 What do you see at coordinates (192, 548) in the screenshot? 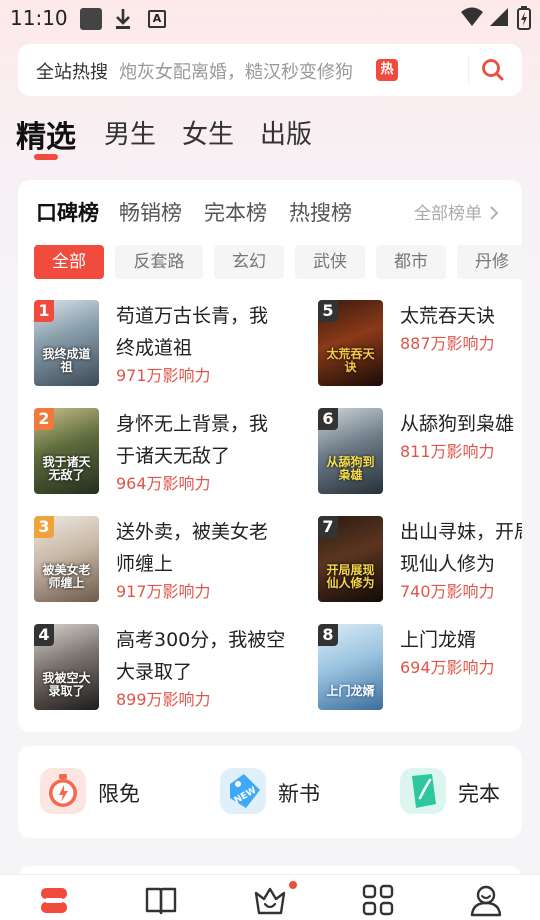
I see `book-title: 送外卖，被美女老师缠上` at bounding box center [192, 548].